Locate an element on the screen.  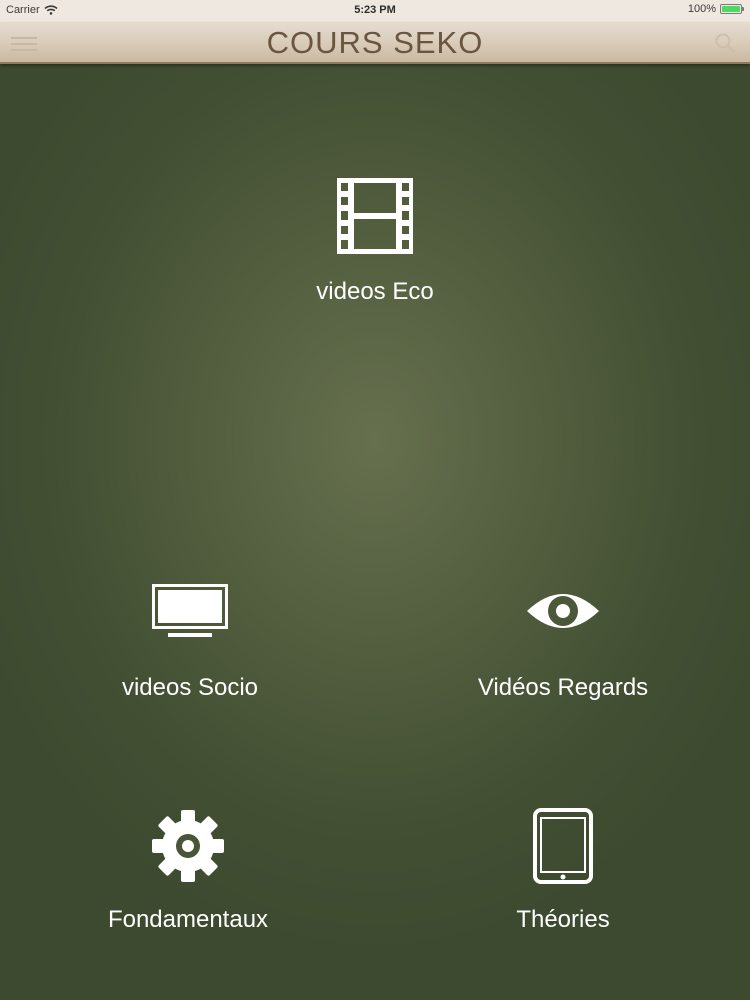
videos-regards-label: Vidéos Regards is located at coordinates (563, 687).